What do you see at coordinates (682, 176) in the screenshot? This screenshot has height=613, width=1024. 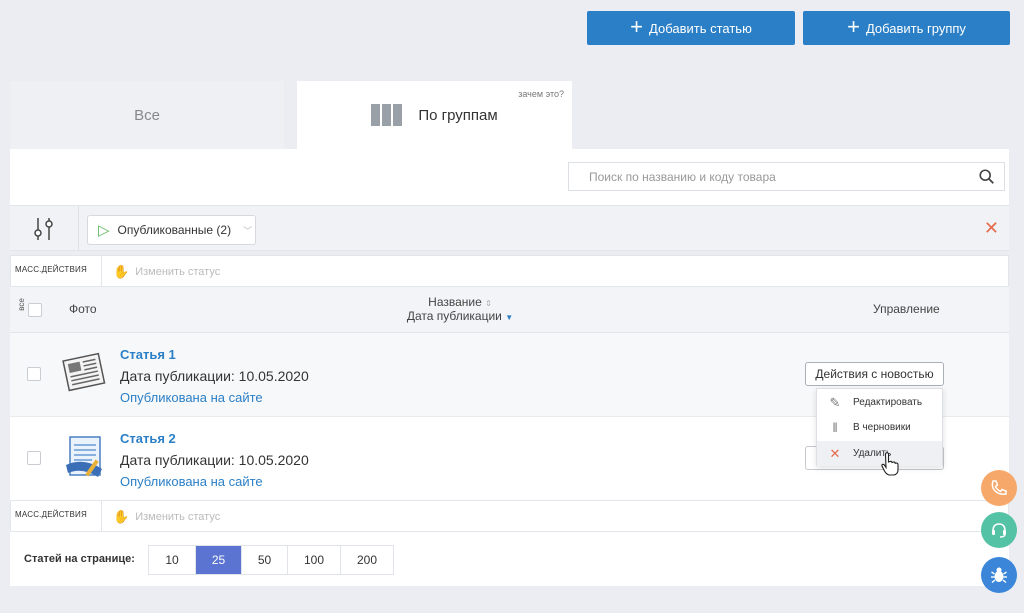 I see `search-placeholder: Поиск по названию и коду товара` at bounding box center [682, 176].